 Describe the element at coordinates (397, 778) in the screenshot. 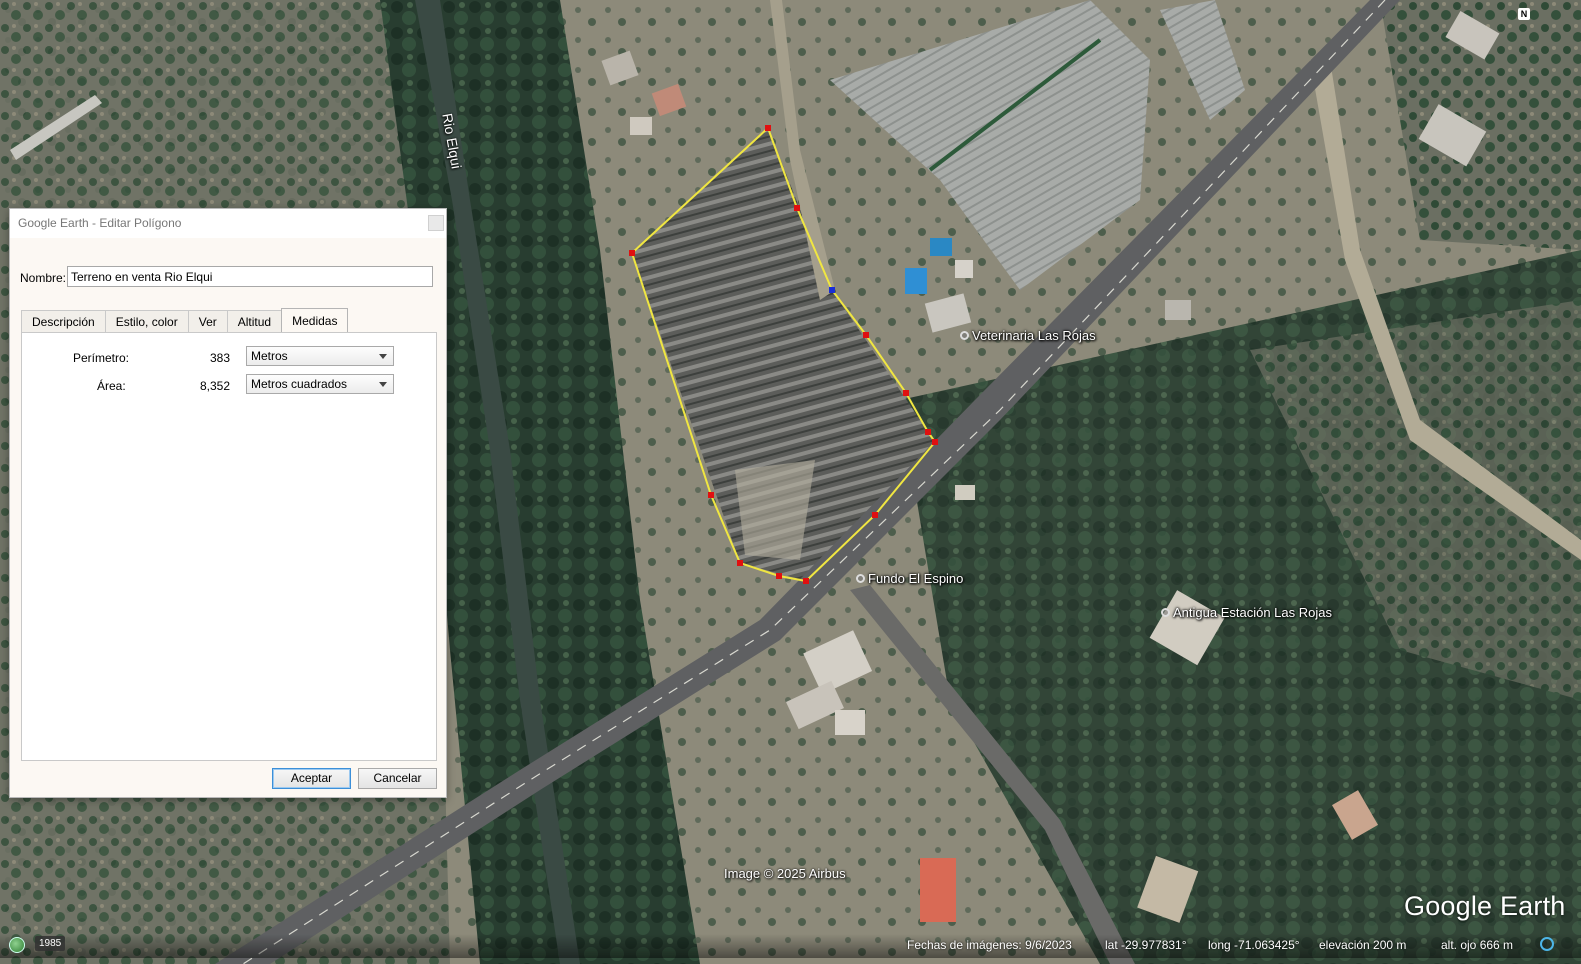

I see `cancel-button: Cancelar` at that location.